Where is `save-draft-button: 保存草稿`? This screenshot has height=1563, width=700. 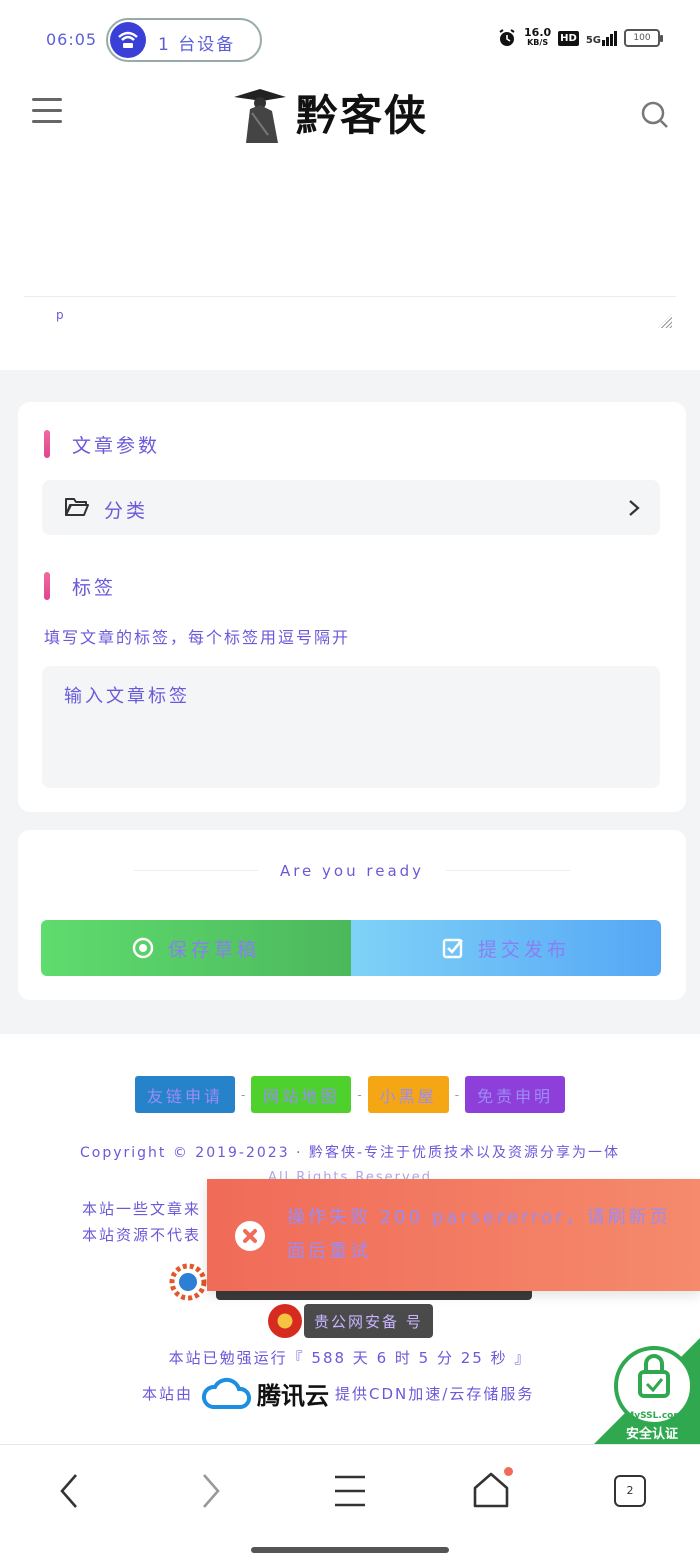 save-draft-button: 保存草稿 is located at coordinates (196, 948).